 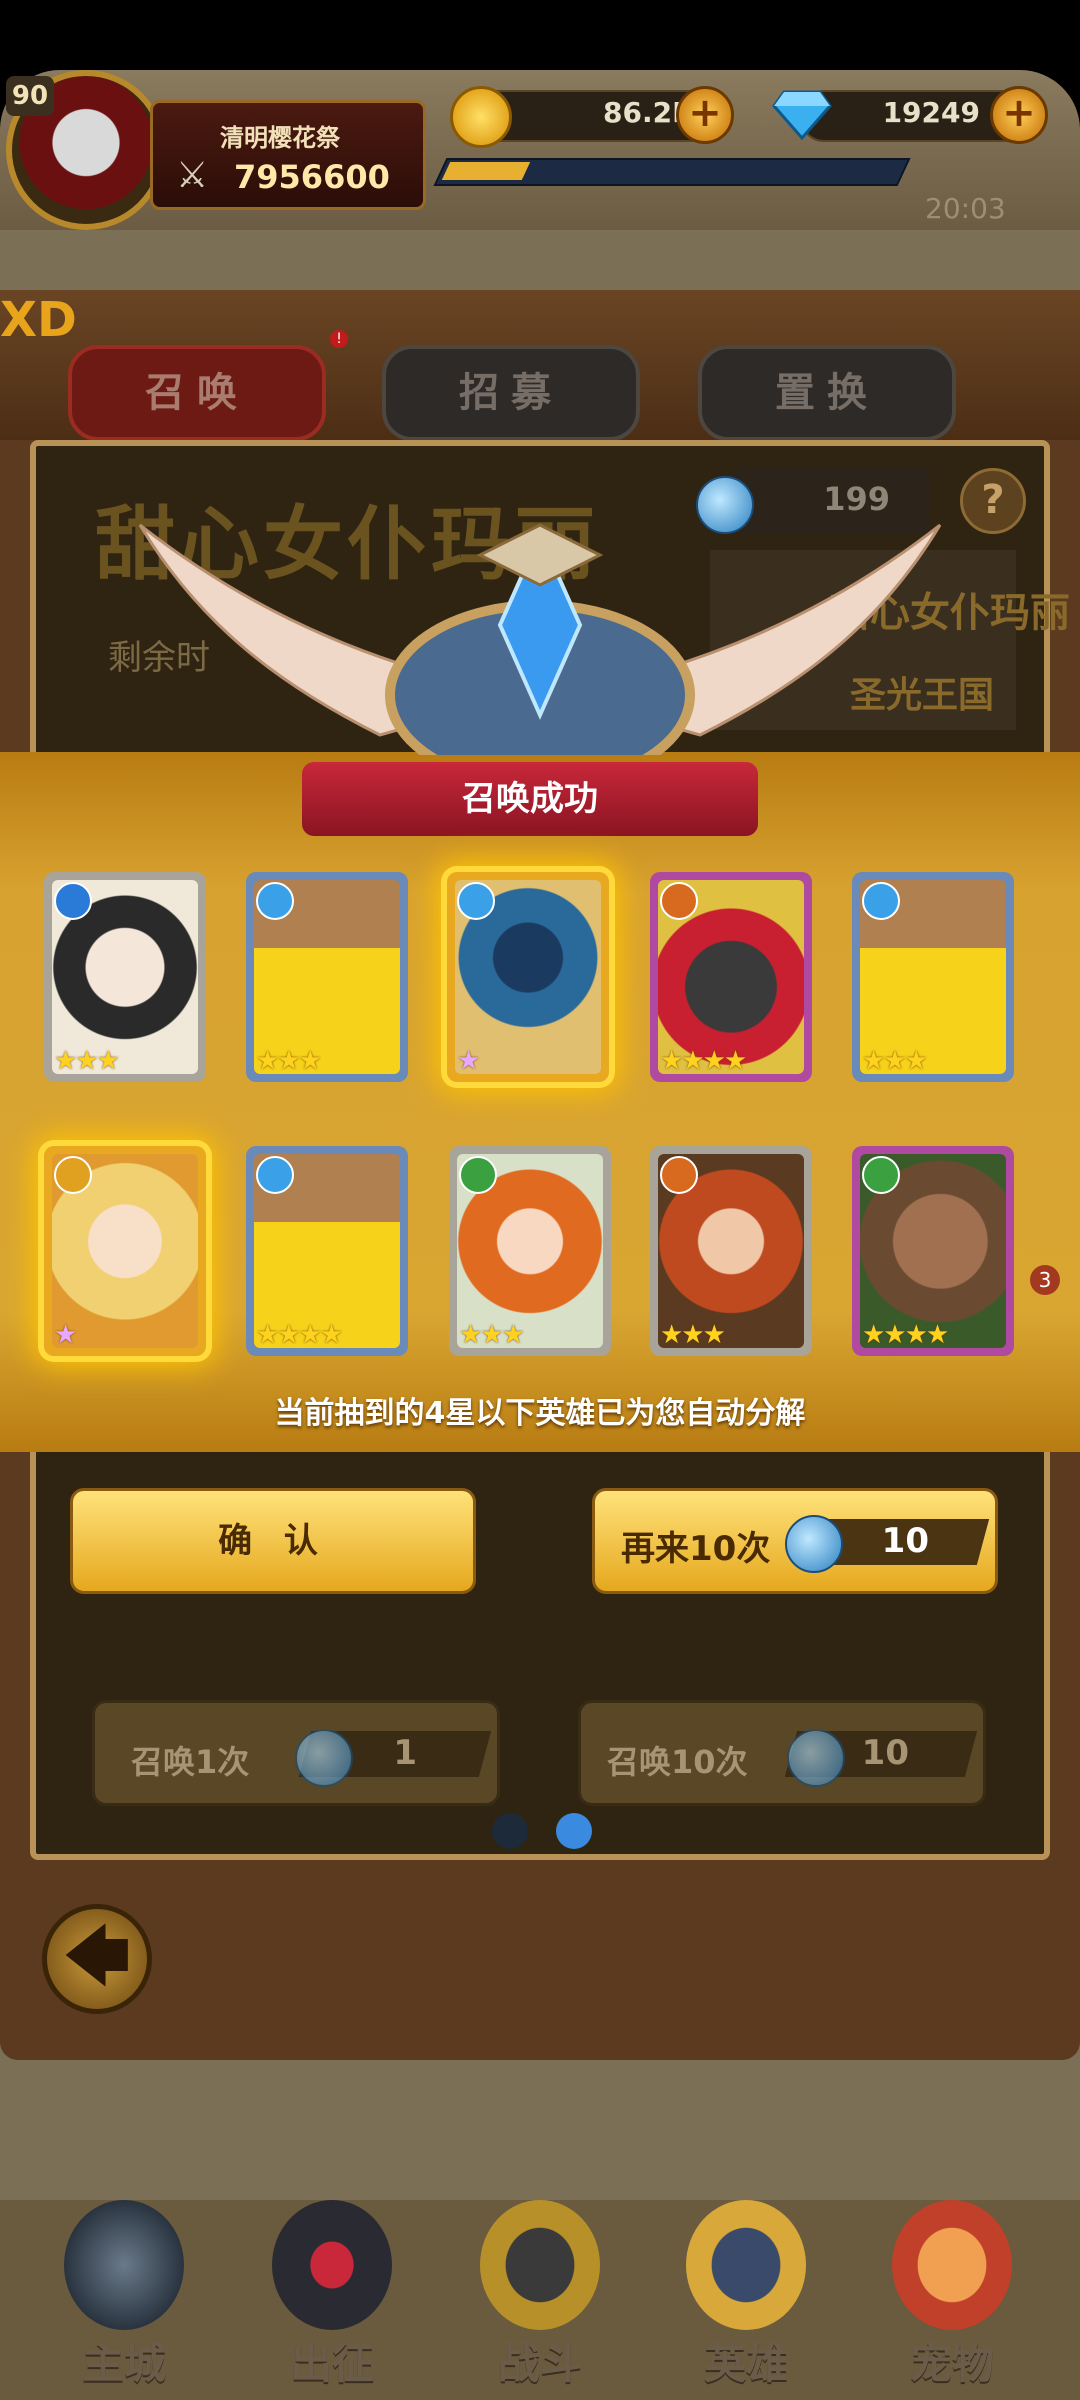 I want to click on summon-ten-label: 召唤10次, so click(x=677, y=1762).